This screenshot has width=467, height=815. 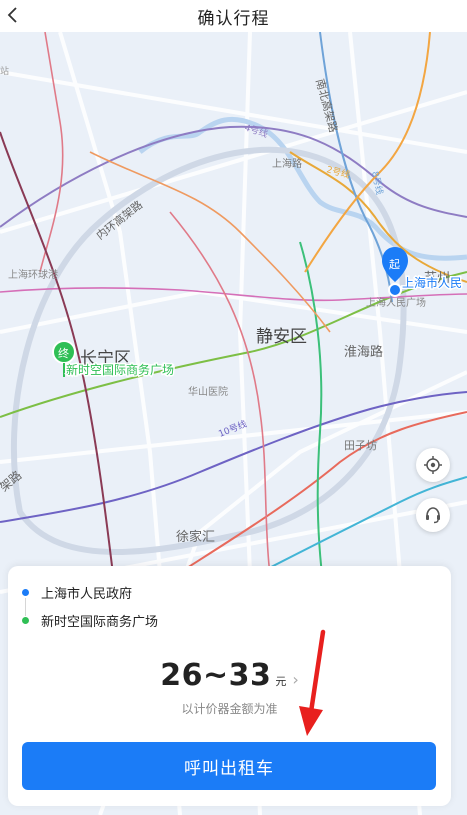 I want to click on fare-estimate: 26~33 元 ›, so click(x=229, y=675).